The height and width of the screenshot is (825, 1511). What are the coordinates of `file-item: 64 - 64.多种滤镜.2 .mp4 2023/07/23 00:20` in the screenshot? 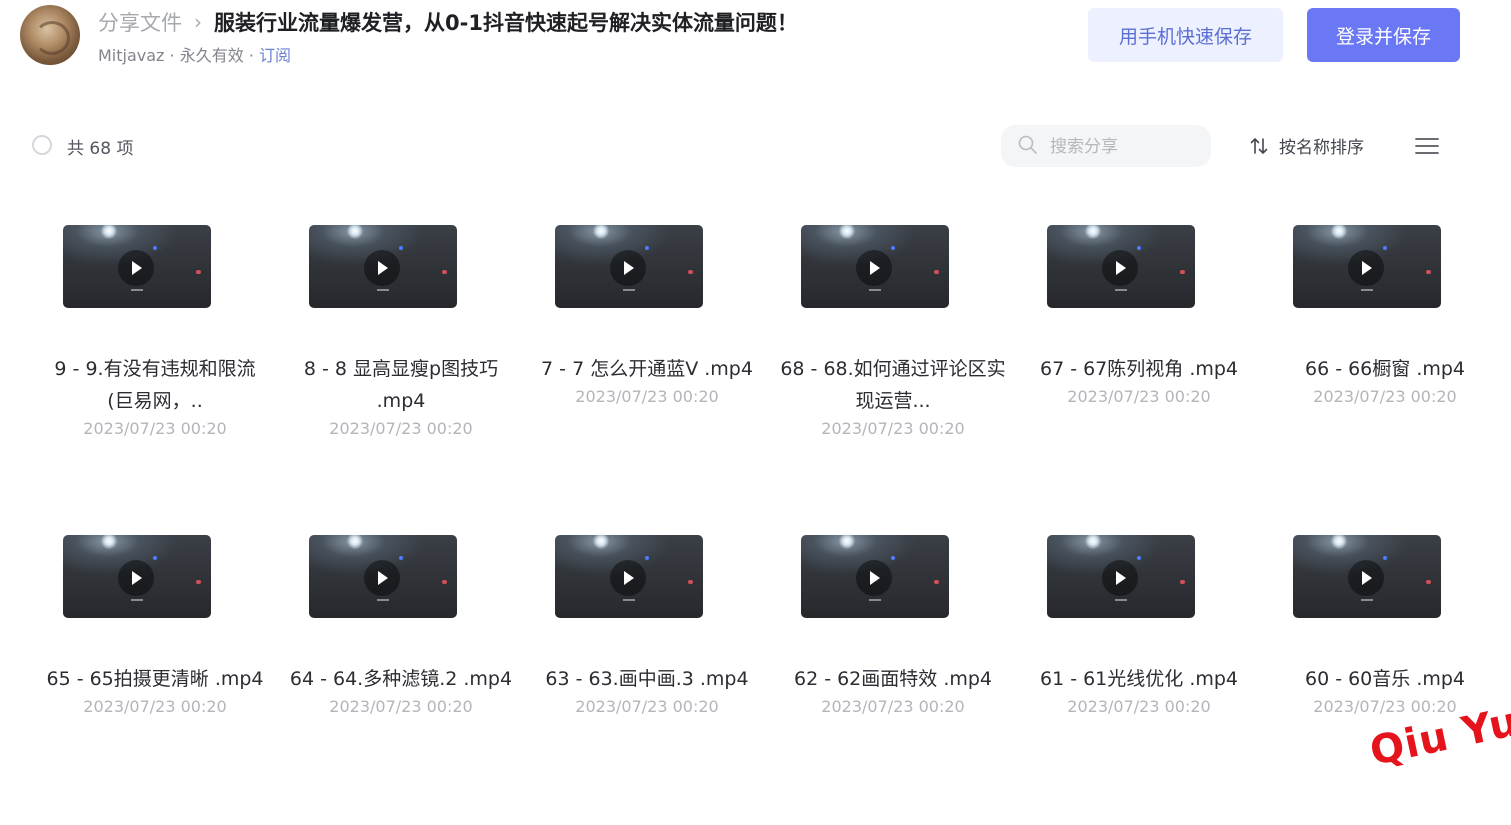 It's located at (401, 680).